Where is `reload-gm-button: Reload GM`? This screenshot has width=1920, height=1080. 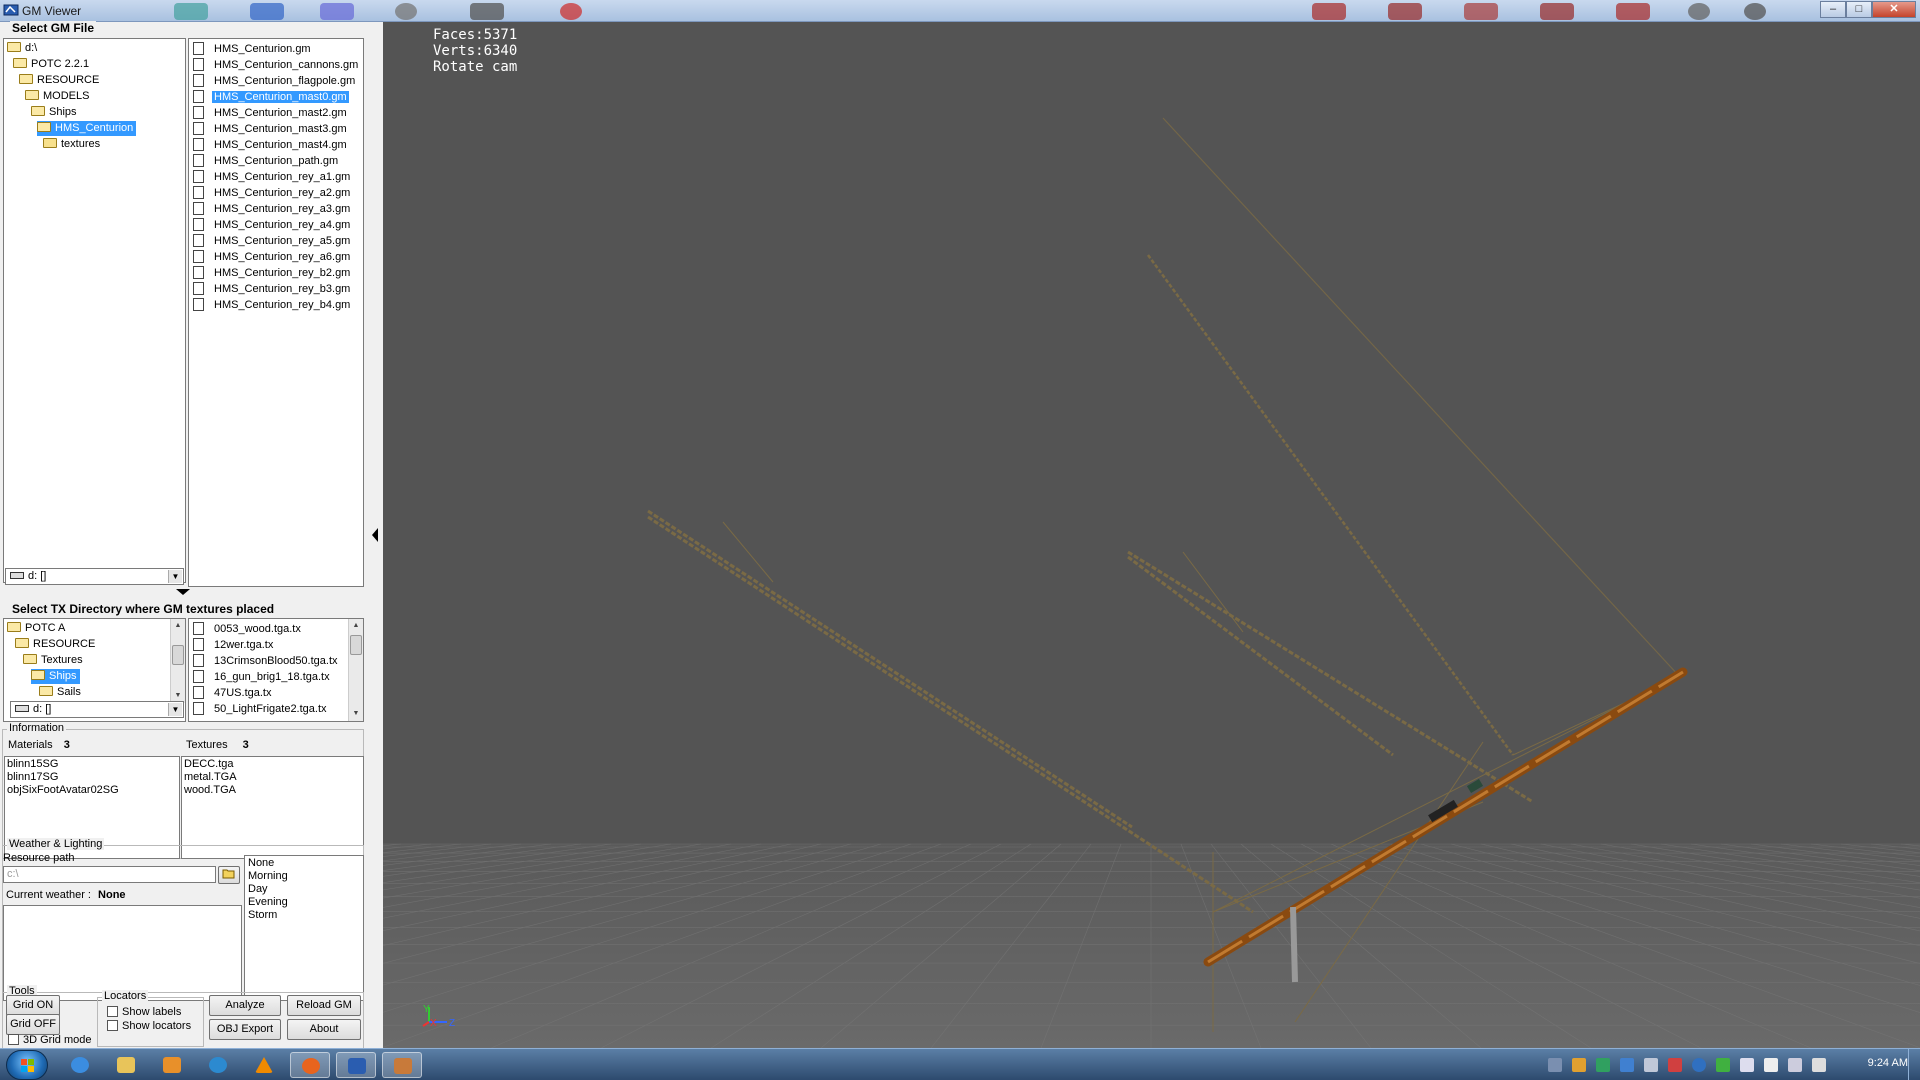
reload-gm-button: Reload GM is located at coordinates (324, 1005).